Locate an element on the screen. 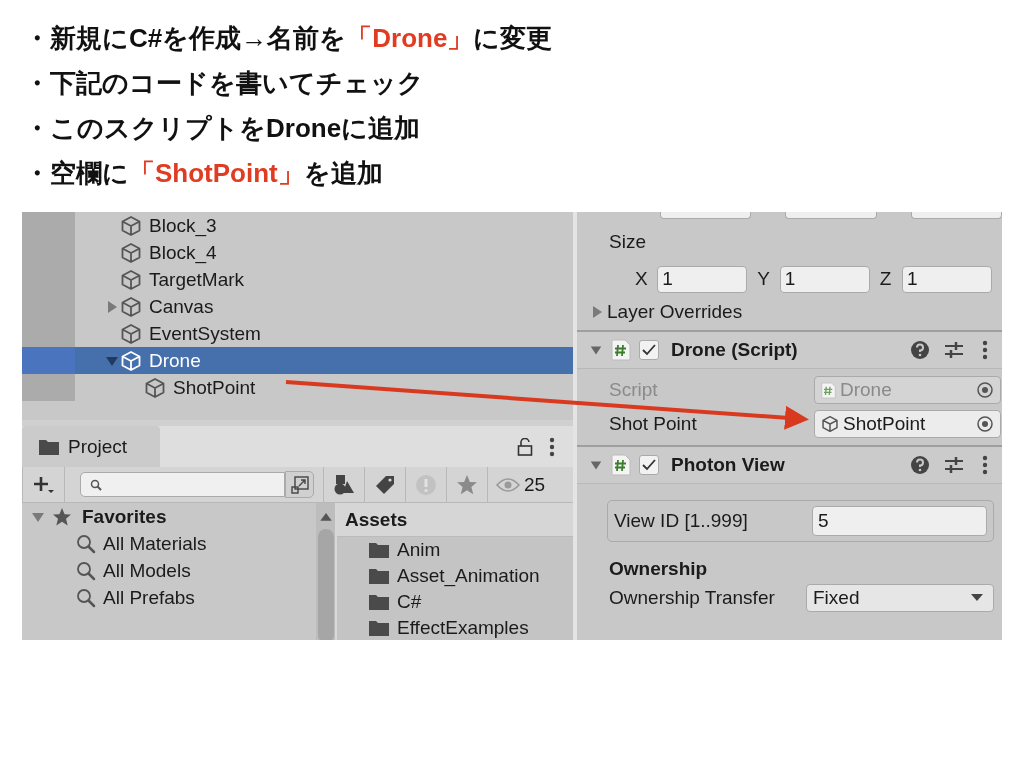 The height and width of the screenshot is (768, 1024). axis-label: Z is located at coordinates (886, 279).